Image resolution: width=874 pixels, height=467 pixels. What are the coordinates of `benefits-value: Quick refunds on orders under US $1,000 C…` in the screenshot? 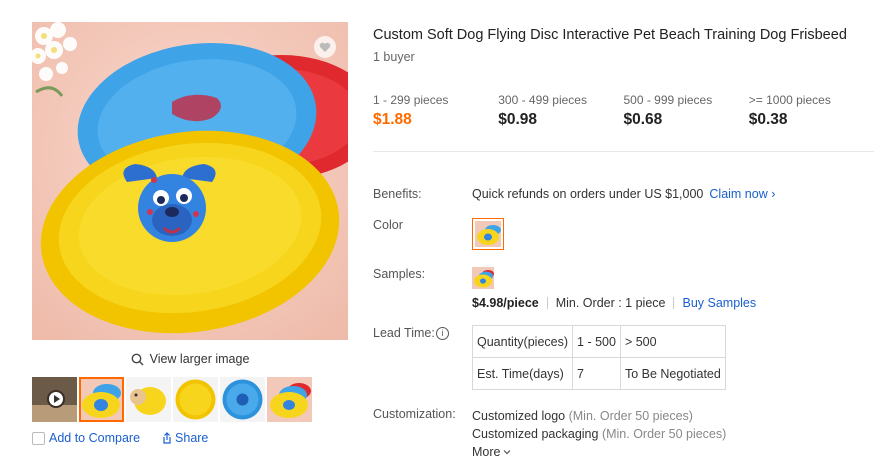 It's located at (623, 194).